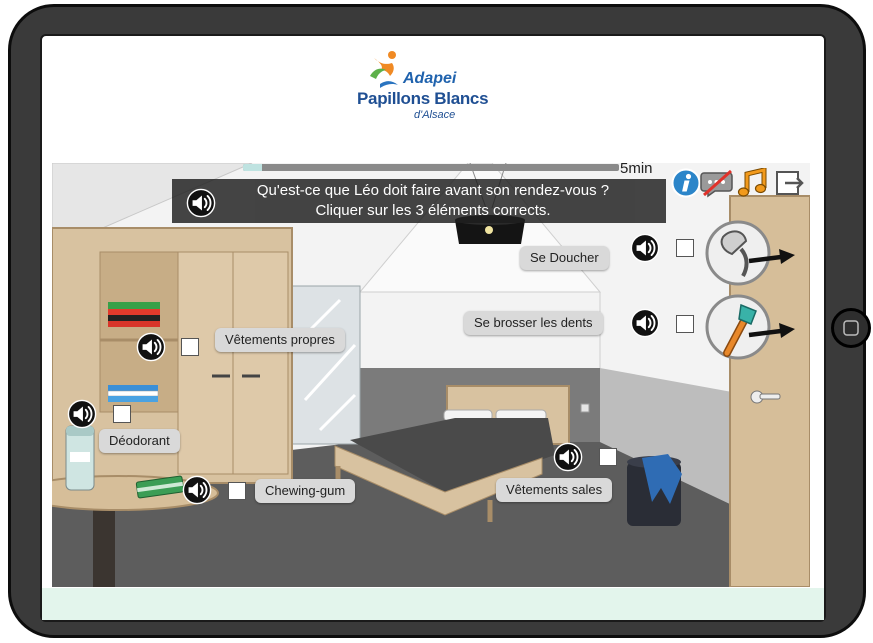 This screenshot has height=643, width=873. What do you see at coordinates (237, 491) in the screenshot?
I see `choice-checkbox-chewing-gum` at bounding box center [237, 491].